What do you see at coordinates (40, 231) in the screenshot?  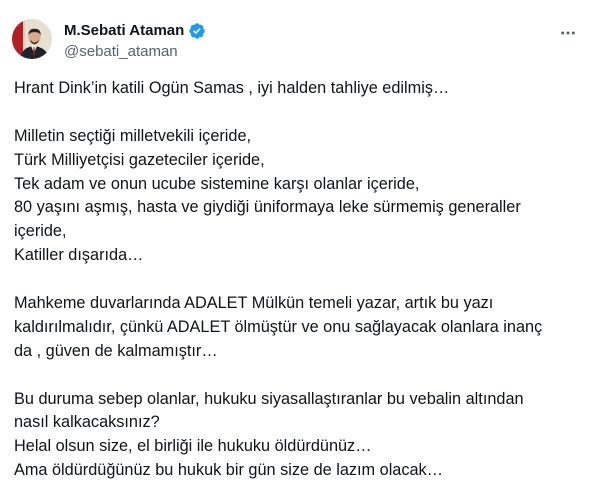 I see `tweet-text-line: içeride,` at bounding box center [40, 231].